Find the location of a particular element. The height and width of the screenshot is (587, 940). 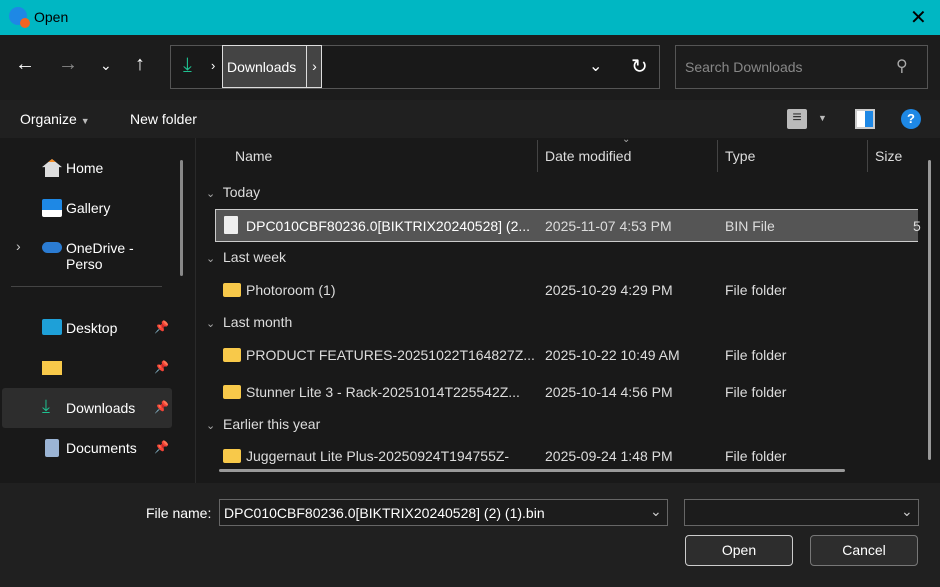

search-input: Search Downloads ⚲ is located at coordinates (801, 67).